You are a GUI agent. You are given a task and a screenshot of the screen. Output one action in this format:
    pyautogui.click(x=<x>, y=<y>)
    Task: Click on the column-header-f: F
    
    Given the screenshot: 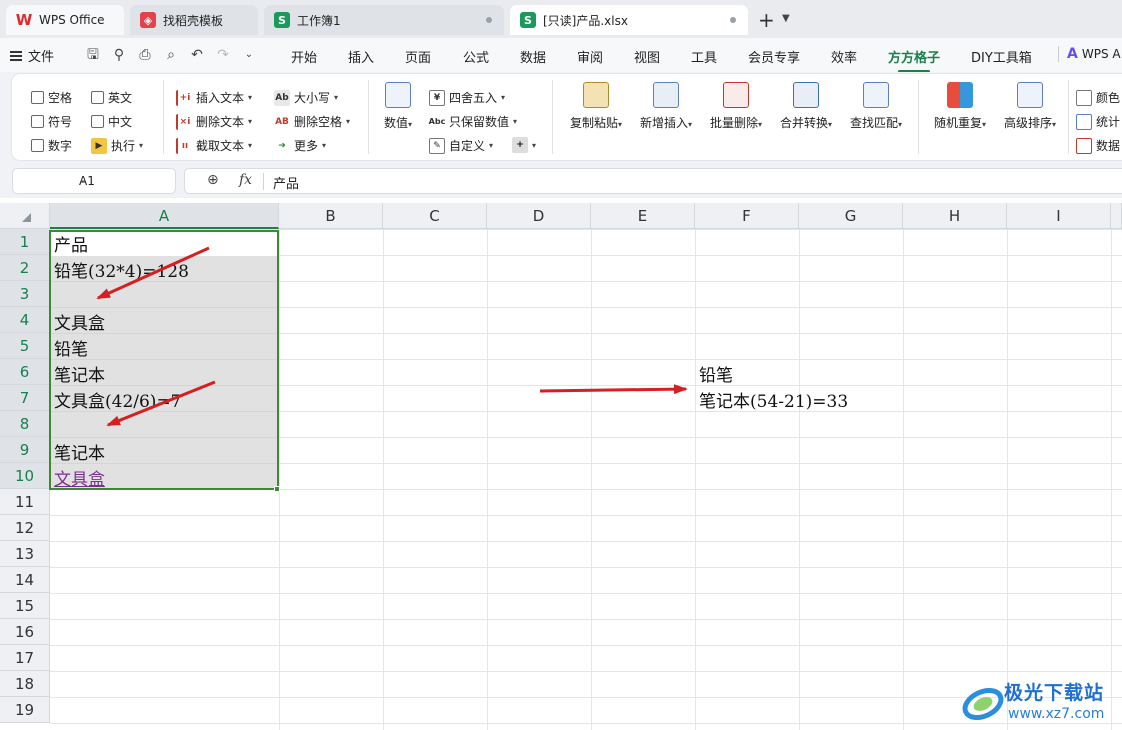 What is the action you would take?
    pyautogui.click(x=747, y=216)
    